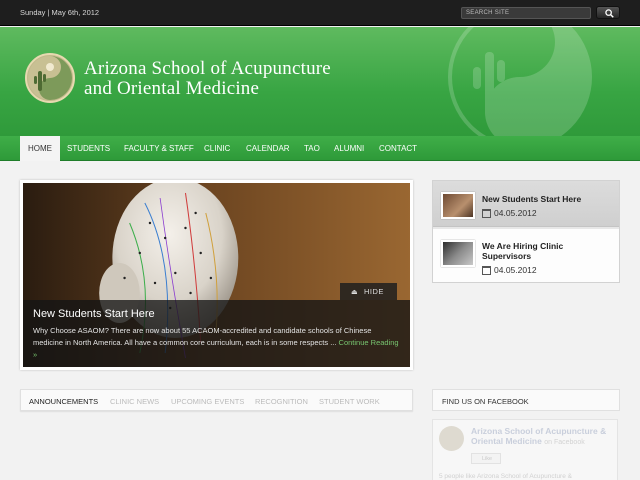 This screenshot has height=480, width=640. What do you see at coordinates (537, 251) in the screenshot?
I see `news-title: We Are Hiring Clinic Supervisors` at bounding box center [537, 251].